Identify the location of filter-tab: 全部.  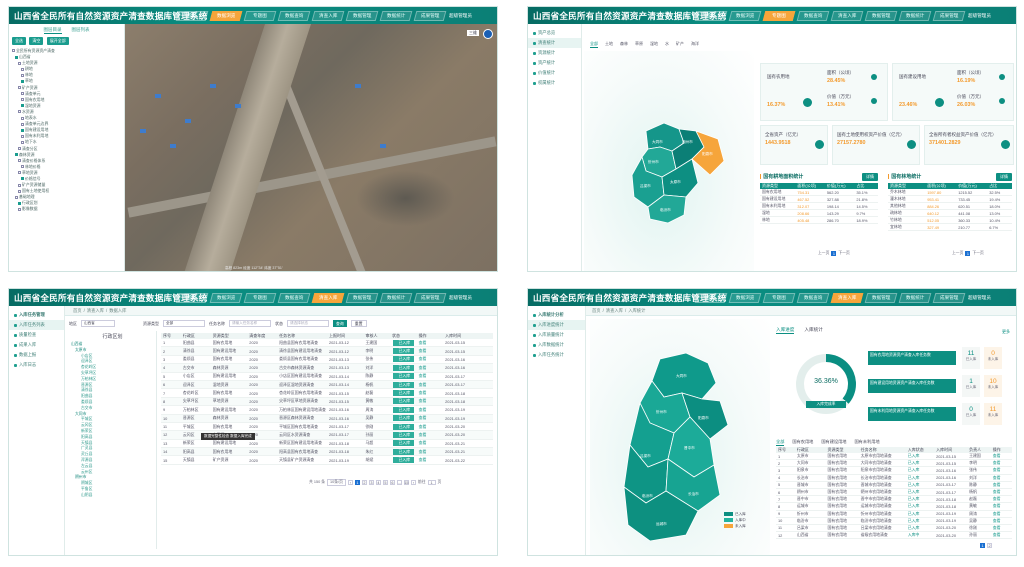
(594, 44).